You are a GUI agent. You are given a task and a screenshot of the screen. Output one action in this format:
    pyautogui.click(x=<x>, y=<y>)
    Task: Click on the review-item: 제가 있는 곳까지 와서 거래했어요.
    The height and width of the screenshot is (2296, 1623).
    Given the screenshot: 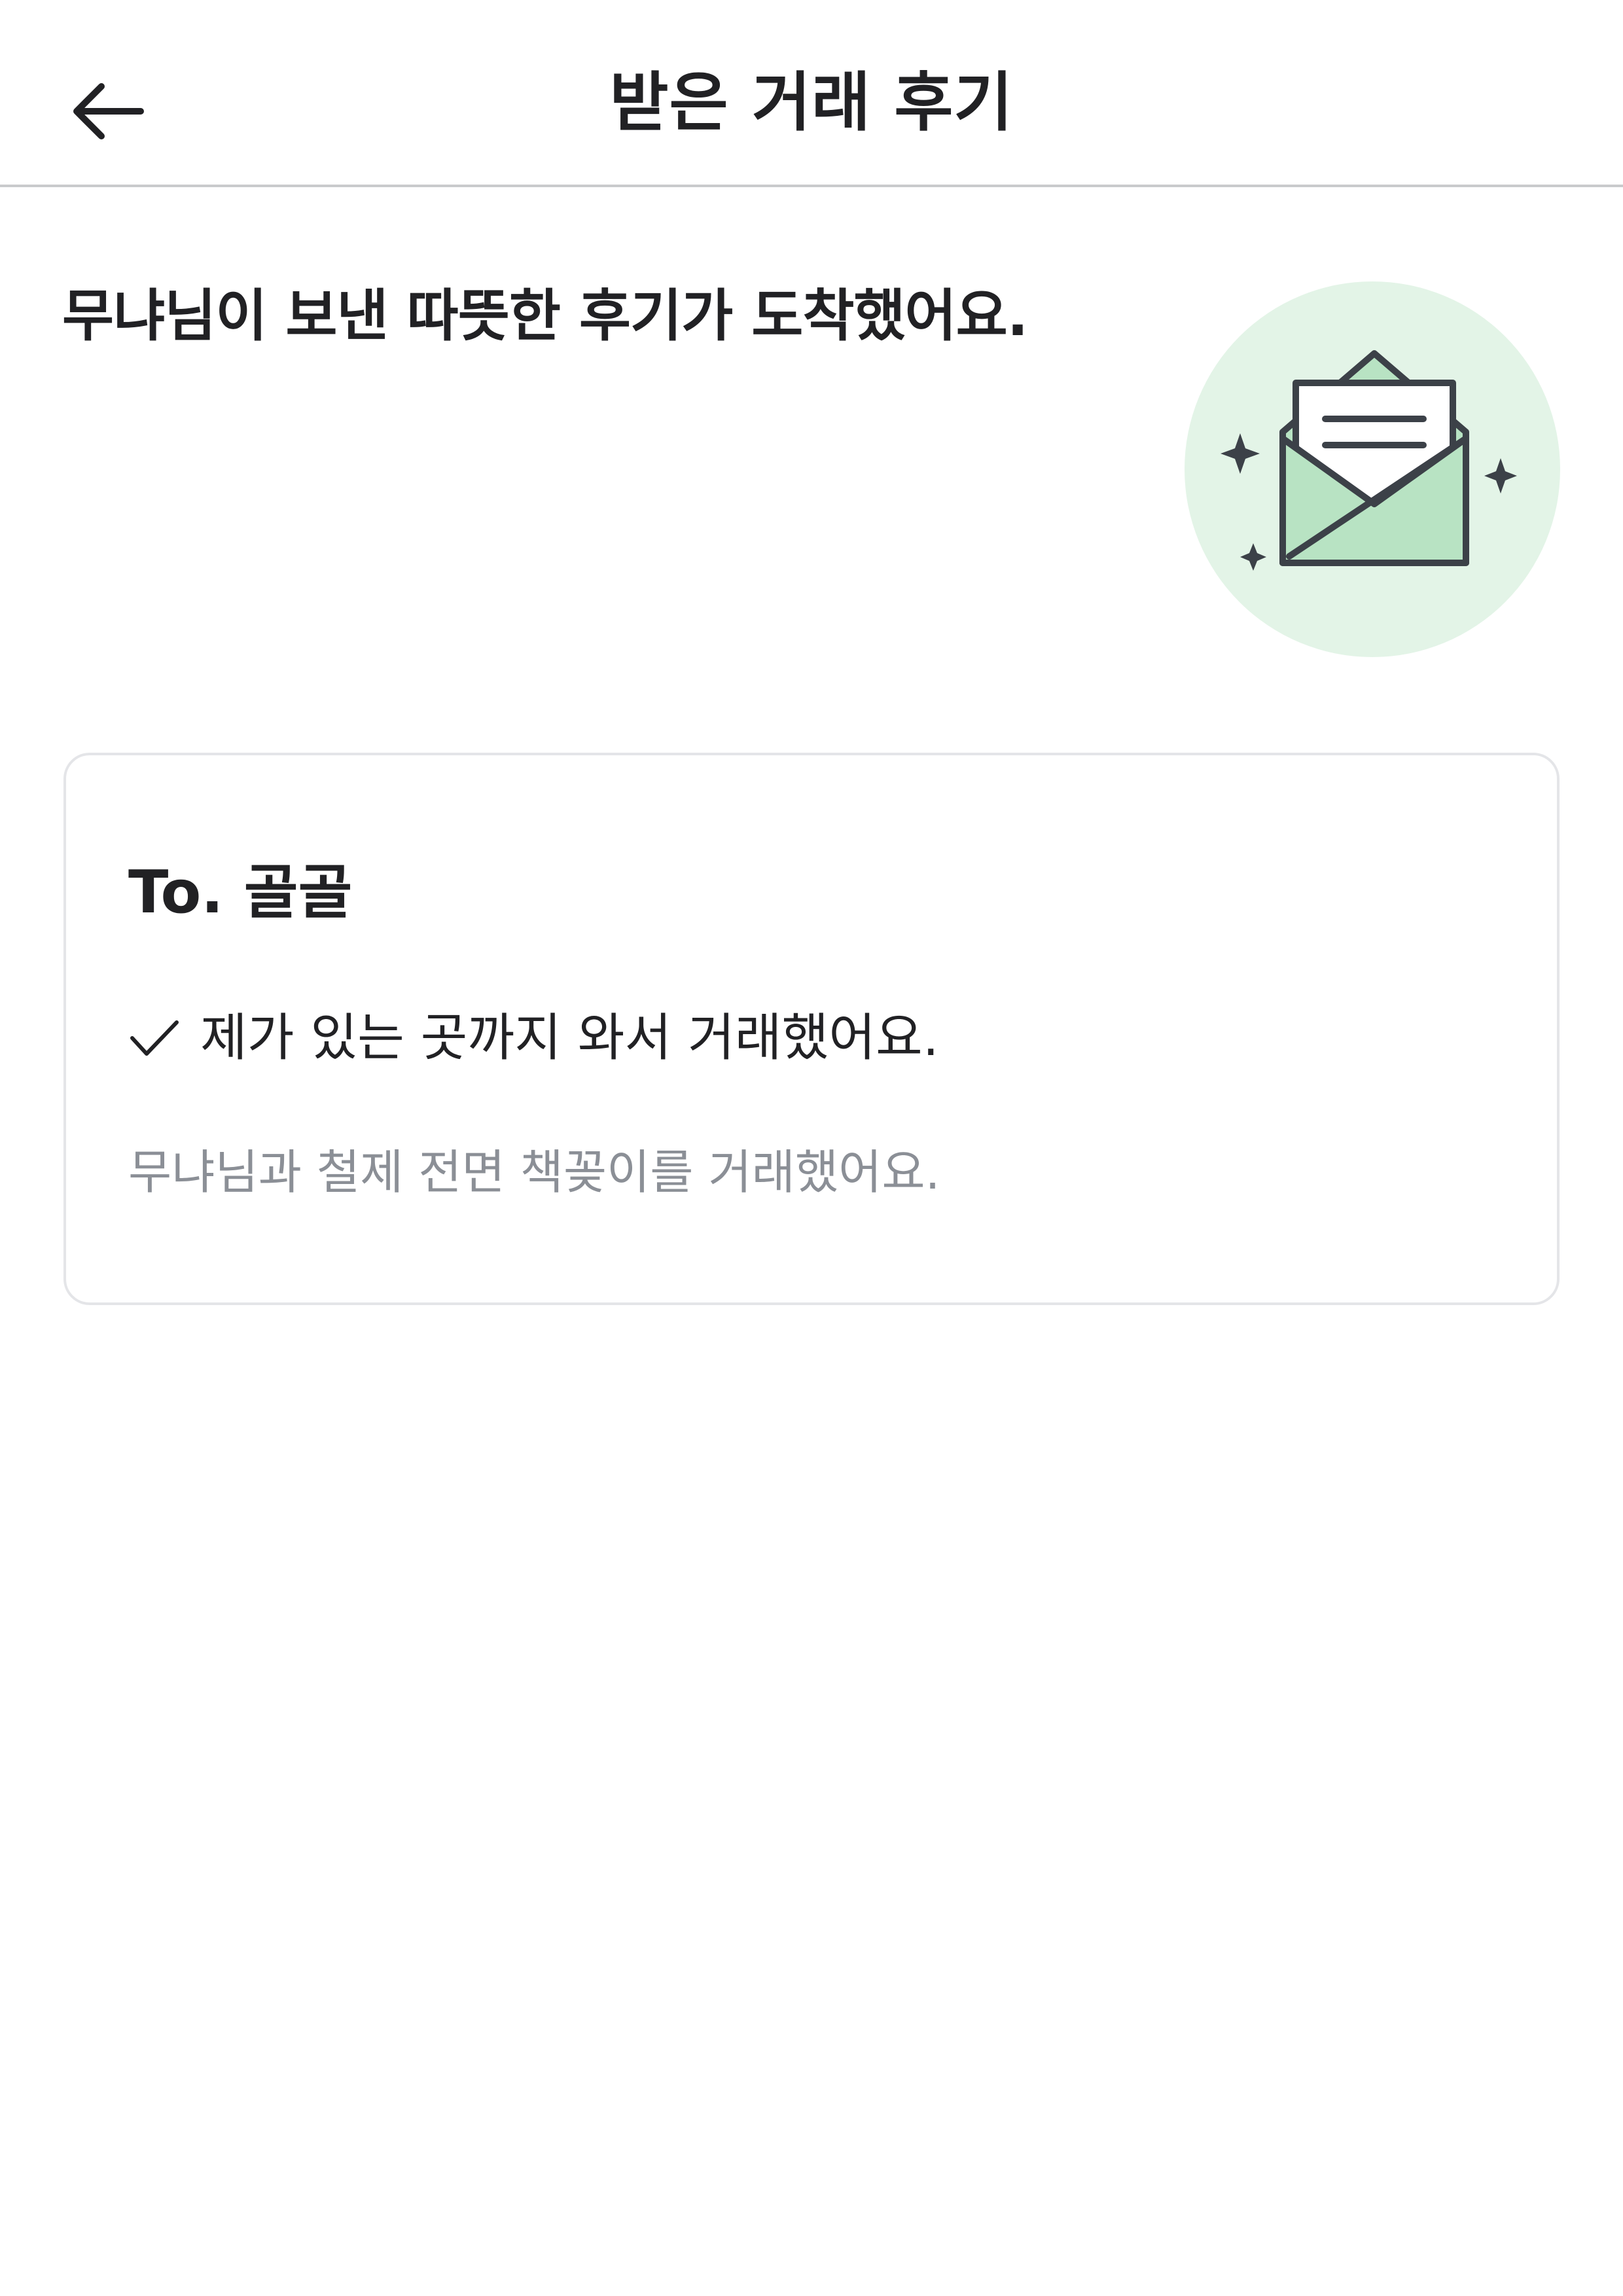 What is the action you would take?
    pyautogui.click(x=533, y=1038)
    